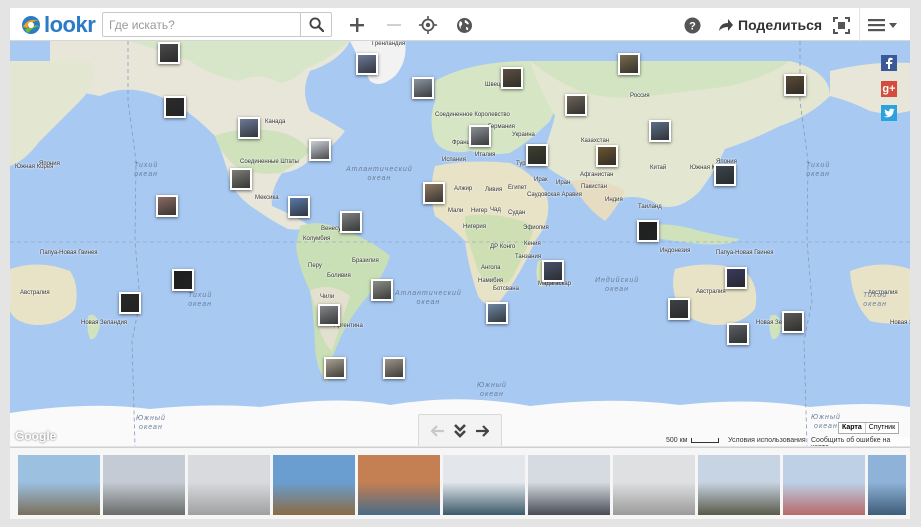 This screenshot has width=921, height=527. What do you see at coordinates (104, 323) in the screenshot?
I see `country-label: Новая Зеландия` at bounding box center [104, 323].